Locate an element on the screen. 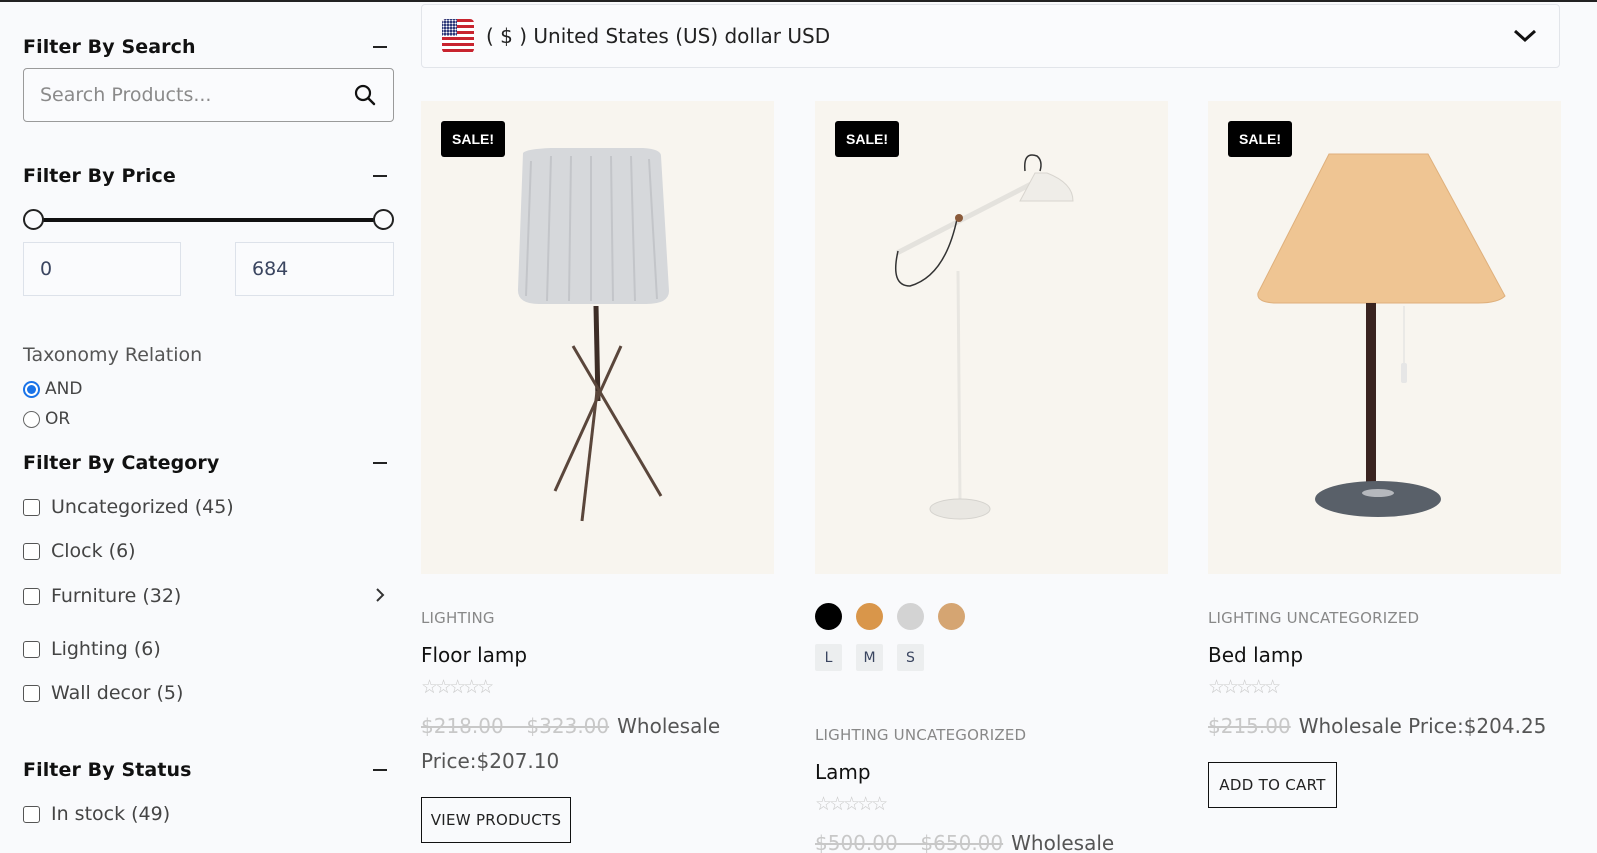 This screenshot has width=1597, height=853. price-range-slider is located at coordinates (208, 220).